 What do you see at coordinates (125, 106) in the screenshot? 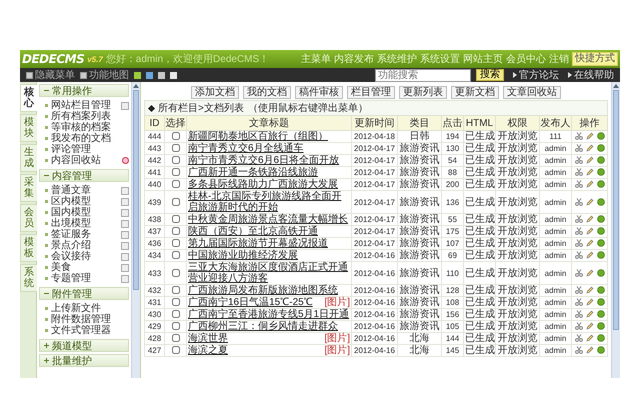
I see `add-icon` at bounding box center [125, 106].